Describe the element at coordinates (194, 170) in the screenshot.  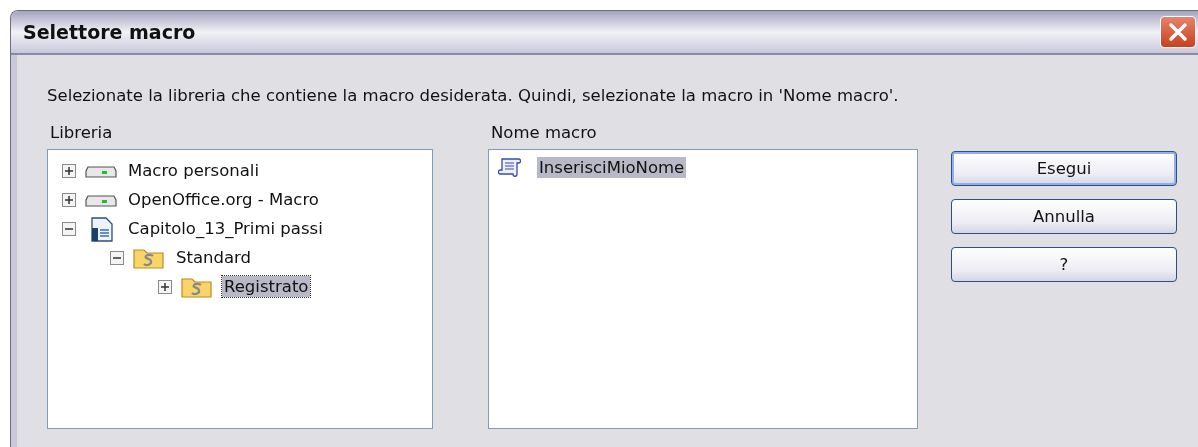
I see `tree-item: Macro personali` at that location.